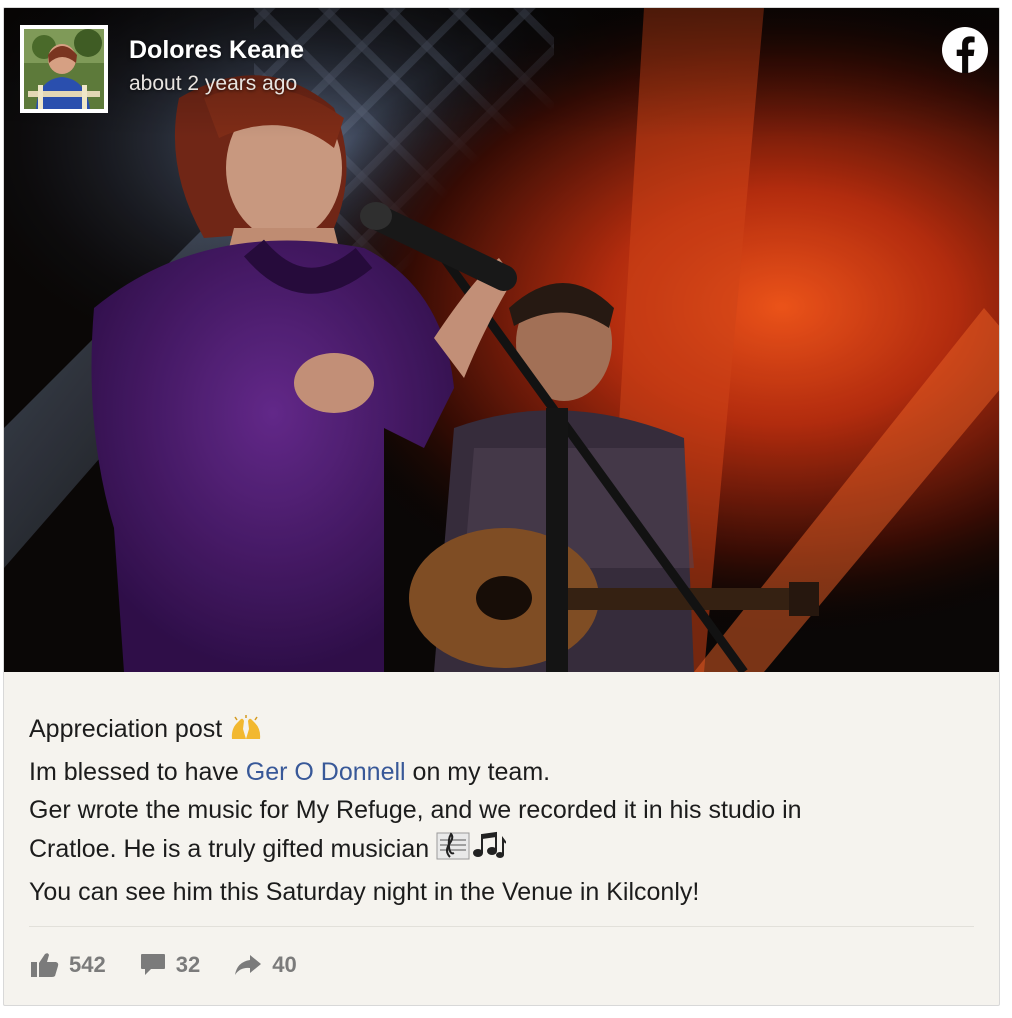 Image resolution: width=1012 pixels, height=1018 pixels. Describe the element at coordinates (216, 50) in the screenshot. I see `author-name: Dolores Keane` at that location.